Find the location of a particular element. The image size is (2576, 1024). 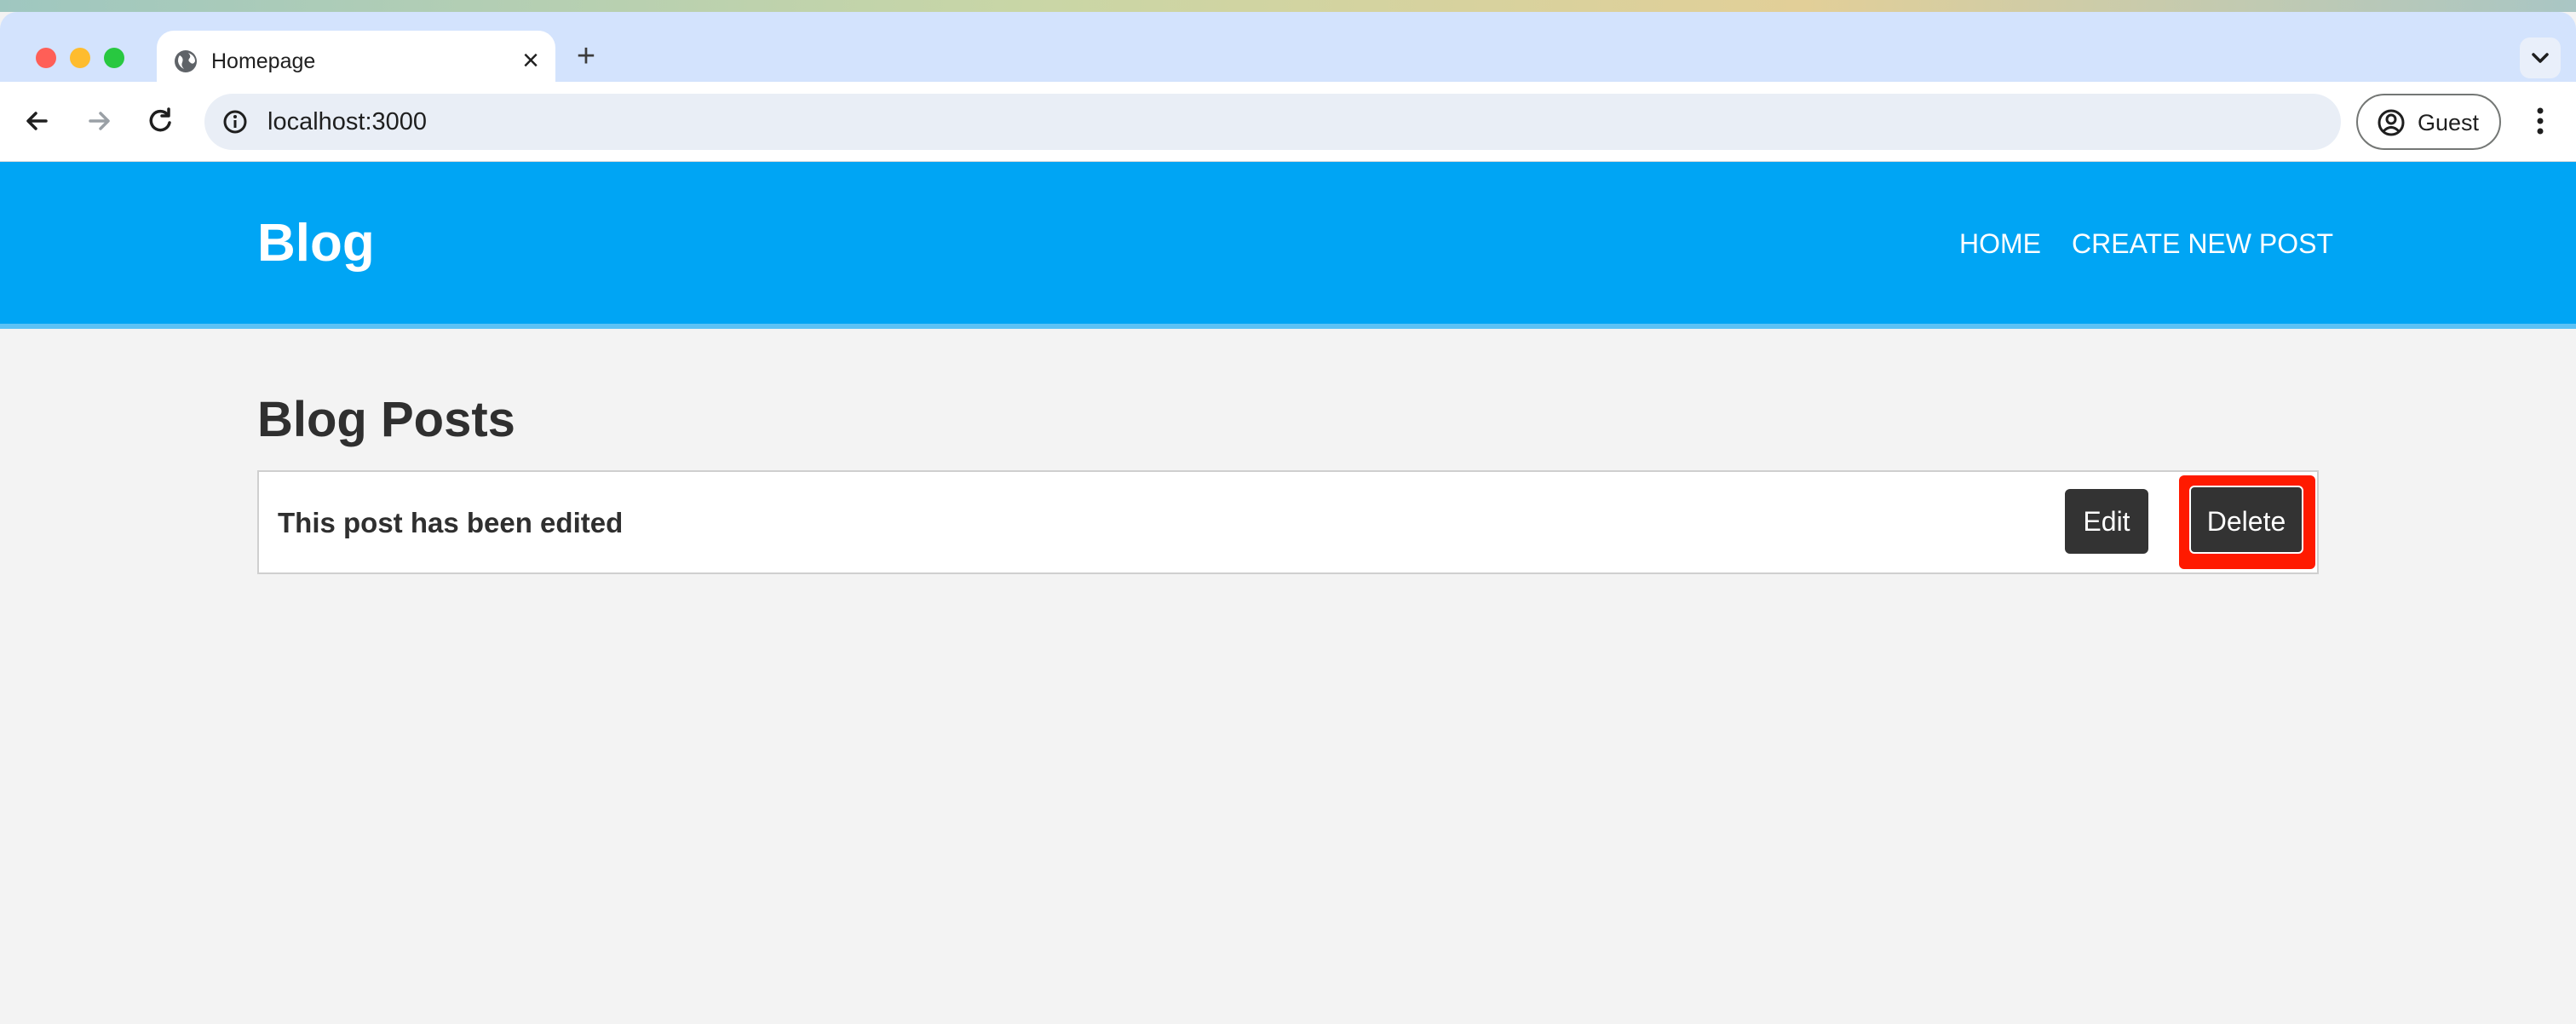

profile-label: Guest is located at coordinates (2449, 122).